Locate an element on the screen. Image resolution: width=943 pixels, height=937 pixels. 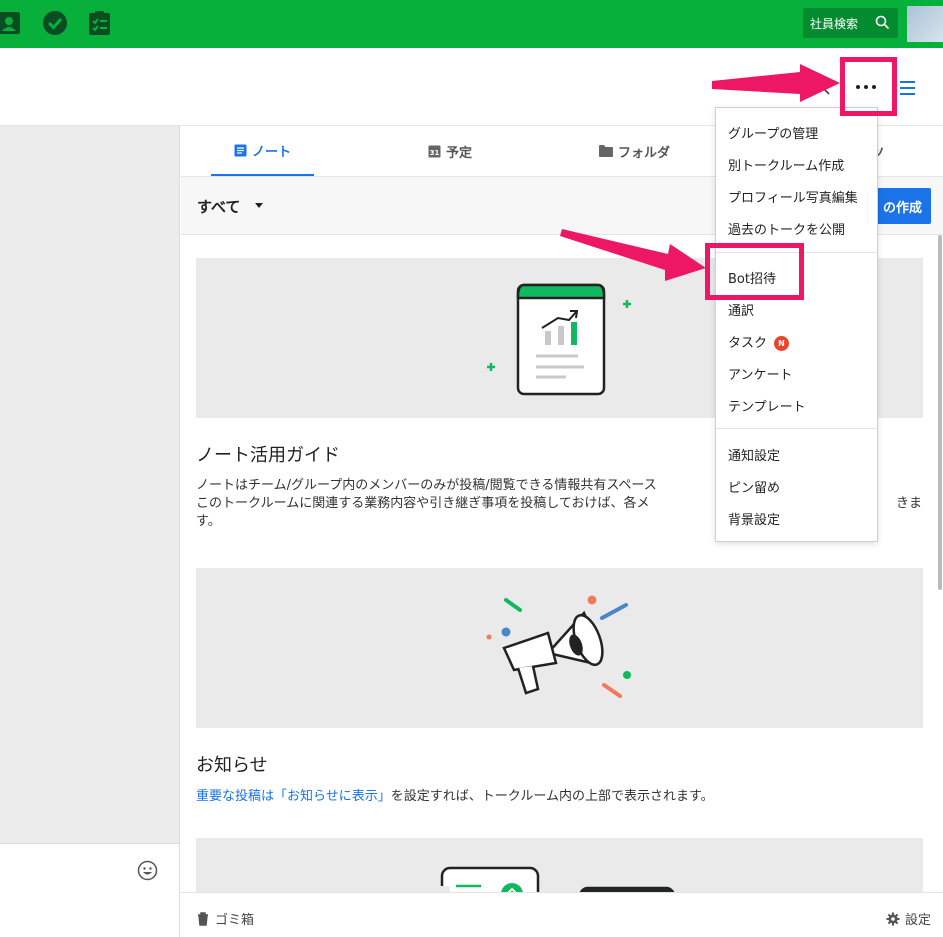
scrollbar is located at coordinates (940, 412).